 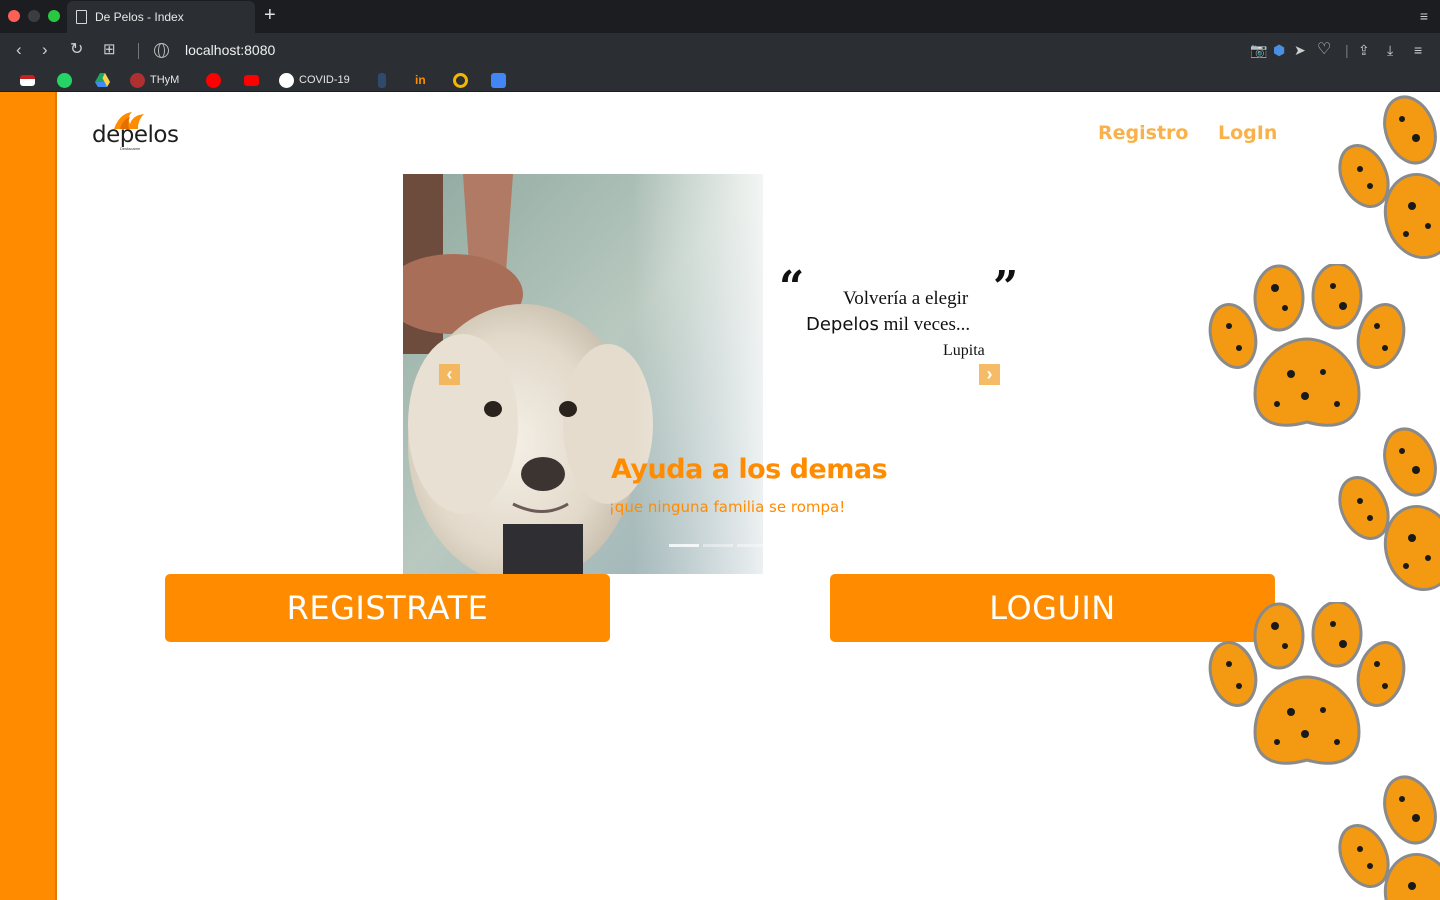 I want to click on bookmark-whatsapp, so click(x=64, y=80).